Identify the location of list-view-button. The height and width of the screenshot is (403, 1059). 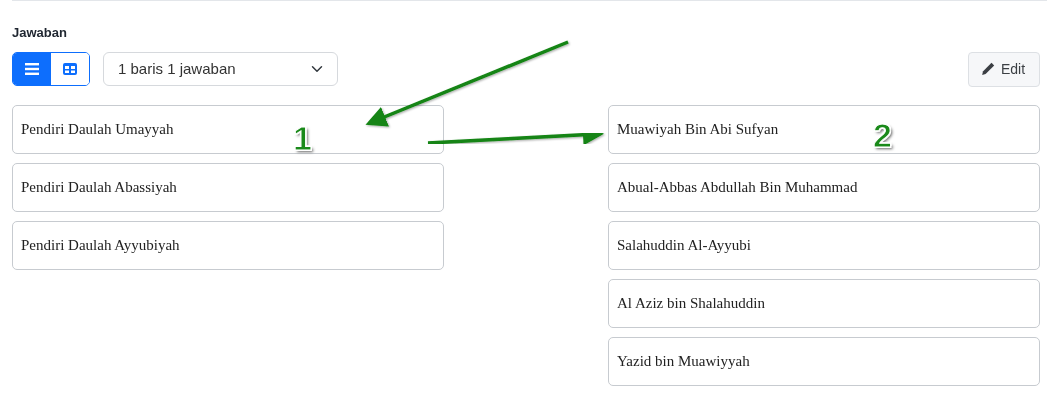
(32, 69).